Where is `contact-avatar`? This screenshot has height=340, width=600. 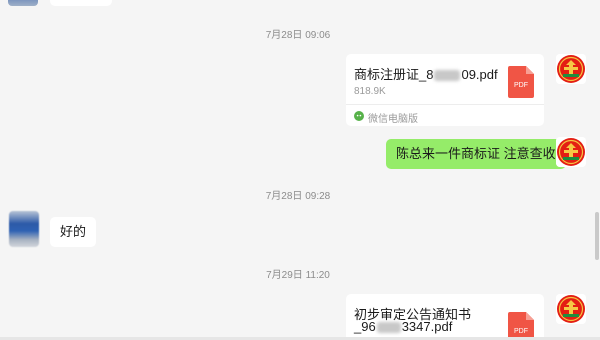 contact-avatar is located at coordinates (24, 229).